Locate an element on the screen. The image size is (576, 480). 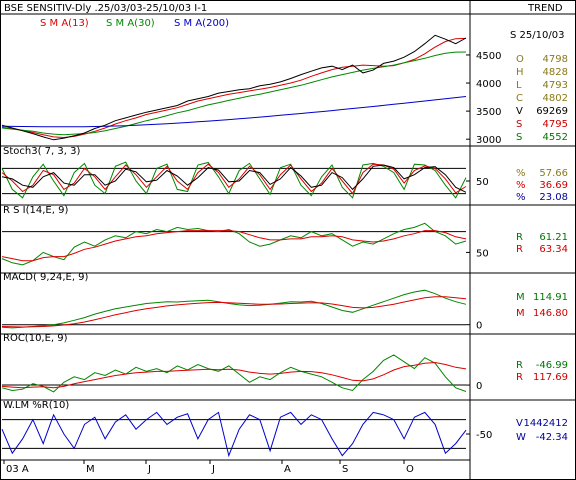
macd-readout-value: 114.91 is located at coordinates (550, 297).